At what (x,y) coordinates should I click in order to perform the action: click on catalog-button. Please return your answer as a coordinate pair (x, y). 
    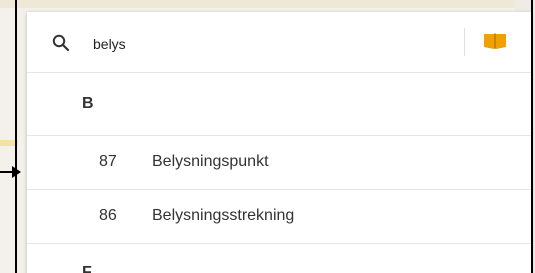
    Looking at the image, I should click on (495, 43).